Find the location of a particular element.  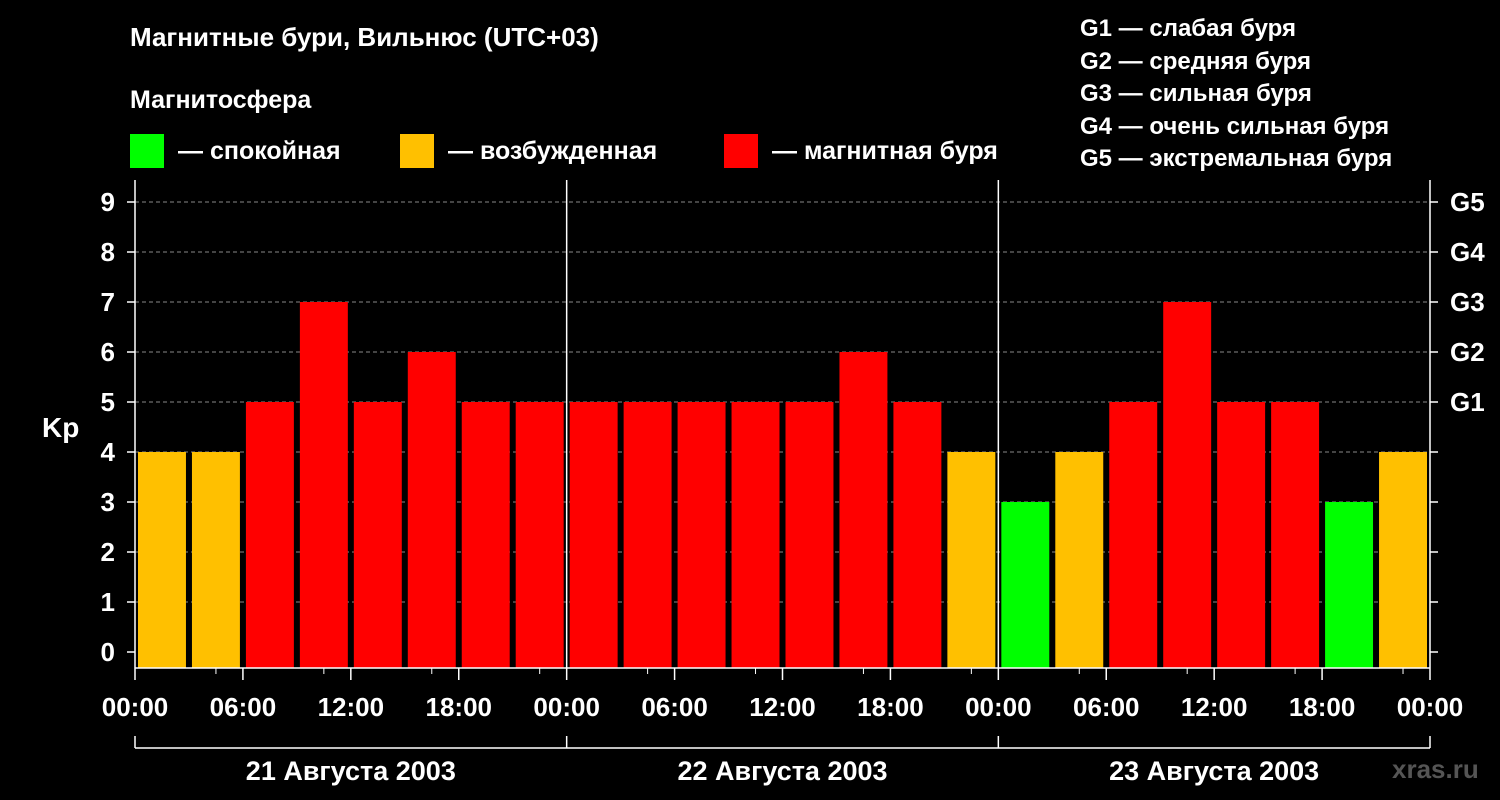

y-tick-label: 8 is located at coordinates (108, 252).